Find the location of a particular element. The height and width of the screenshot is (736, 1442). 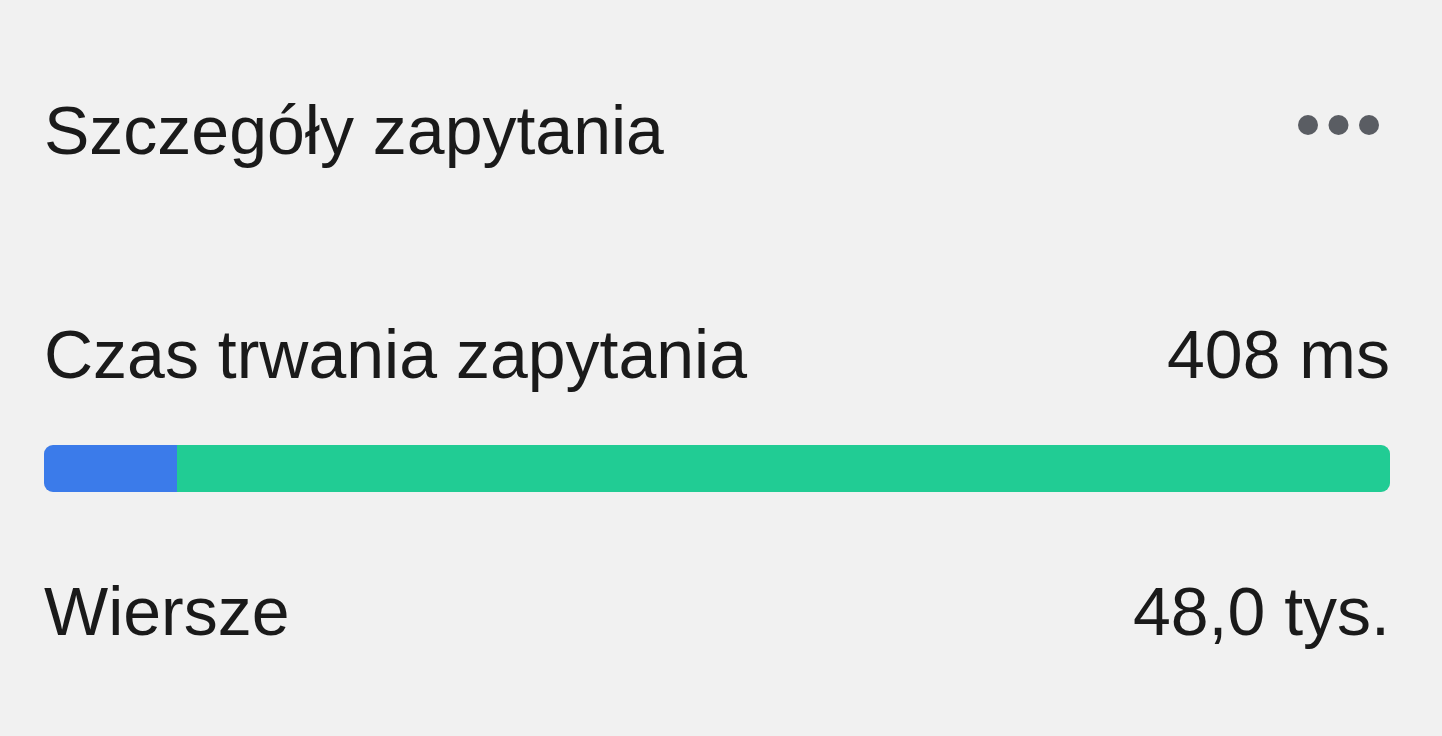

more-button is located at coordinates (1338, 125).